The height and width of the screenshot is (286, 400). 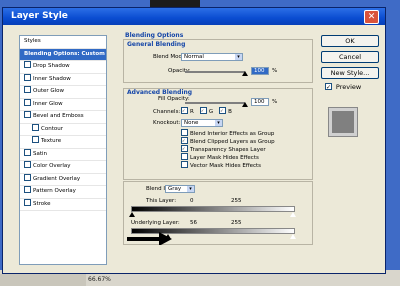 I want to click on this-layer-gradient, so click(x=213, y=209).